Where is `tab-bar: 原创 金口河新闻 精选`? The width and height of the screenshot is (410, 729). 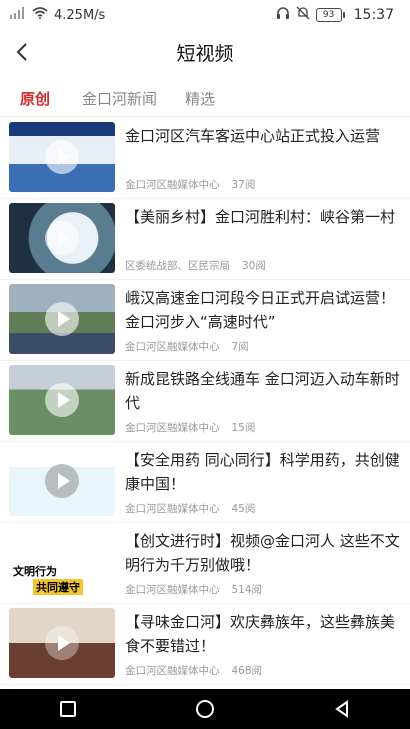
tab-bar: 原创 金口河新闻 精选 is located at coordinates (205, 98).